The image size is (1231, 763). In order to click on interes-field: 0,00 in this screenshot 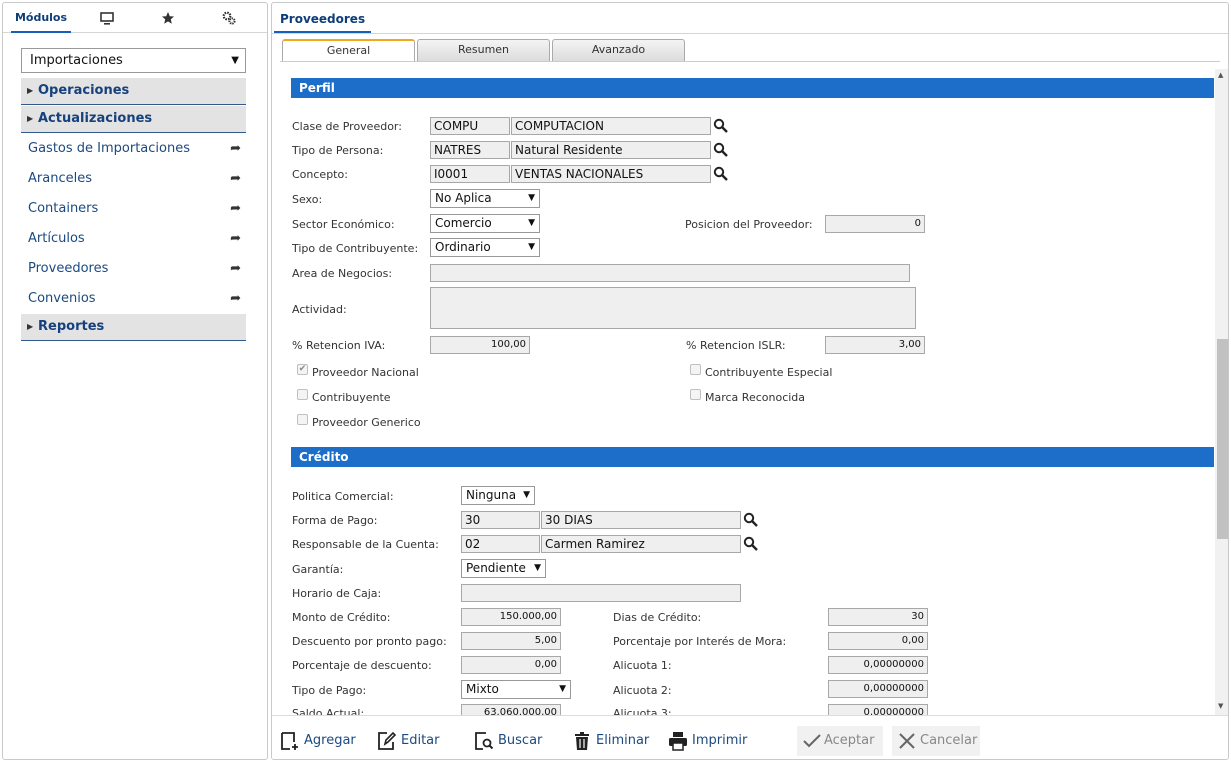, I will do `click(878, 641)`.